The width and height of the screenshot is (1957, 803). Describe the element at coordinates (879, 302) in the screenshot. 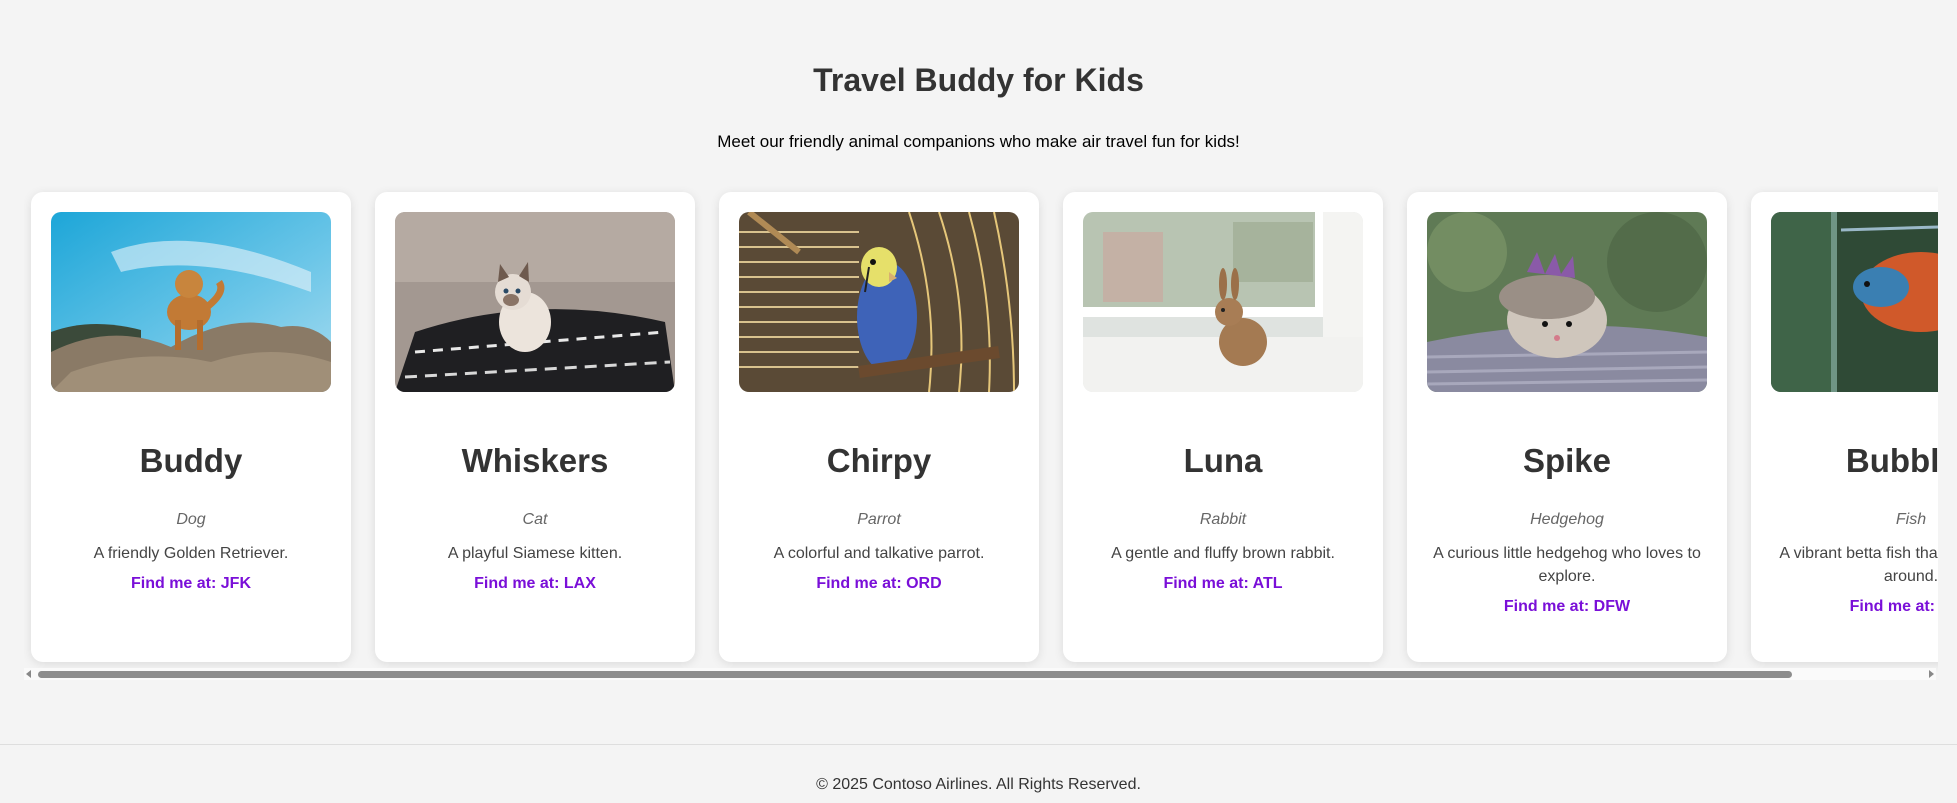

I see `budgie-photo` at that location.